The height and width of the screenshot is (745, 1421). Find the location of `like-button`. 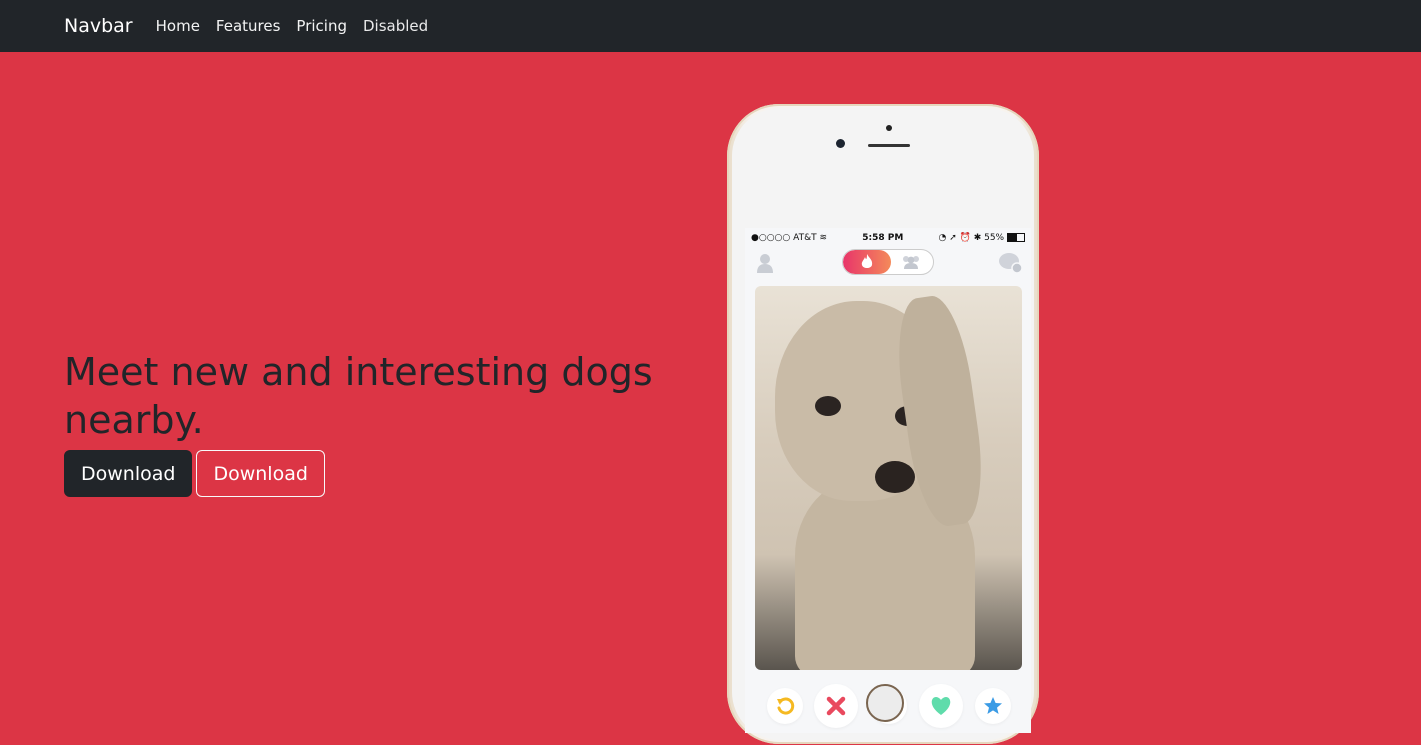

like-button is located at coordinates (941, 706).